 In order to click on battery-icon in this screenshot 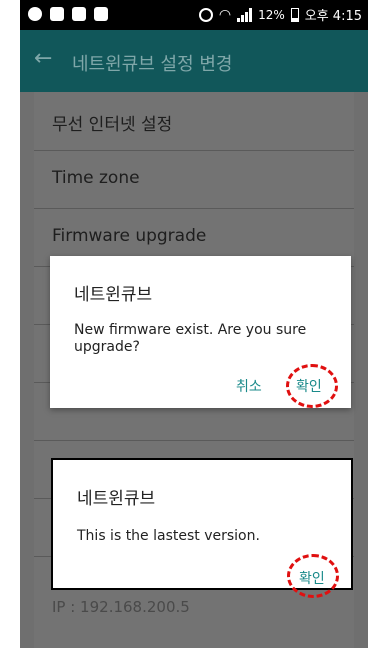, I will do `click(294, 14)`.